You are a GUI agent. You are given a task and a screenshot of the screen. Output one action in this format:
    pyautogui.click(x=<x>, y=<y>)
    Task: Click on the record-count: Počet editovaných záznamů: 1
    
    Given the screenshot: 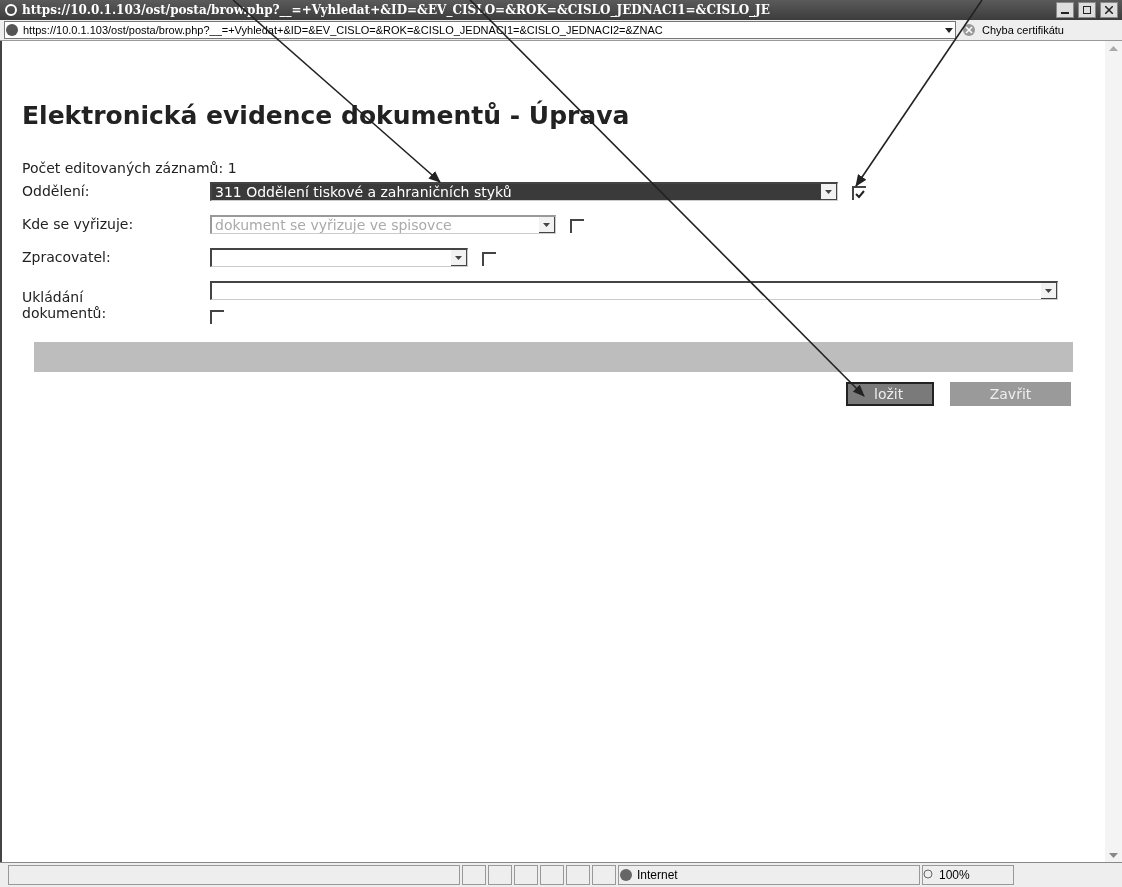 What is the action you would take?
    pyautogui.click(x=130, y=169)
    